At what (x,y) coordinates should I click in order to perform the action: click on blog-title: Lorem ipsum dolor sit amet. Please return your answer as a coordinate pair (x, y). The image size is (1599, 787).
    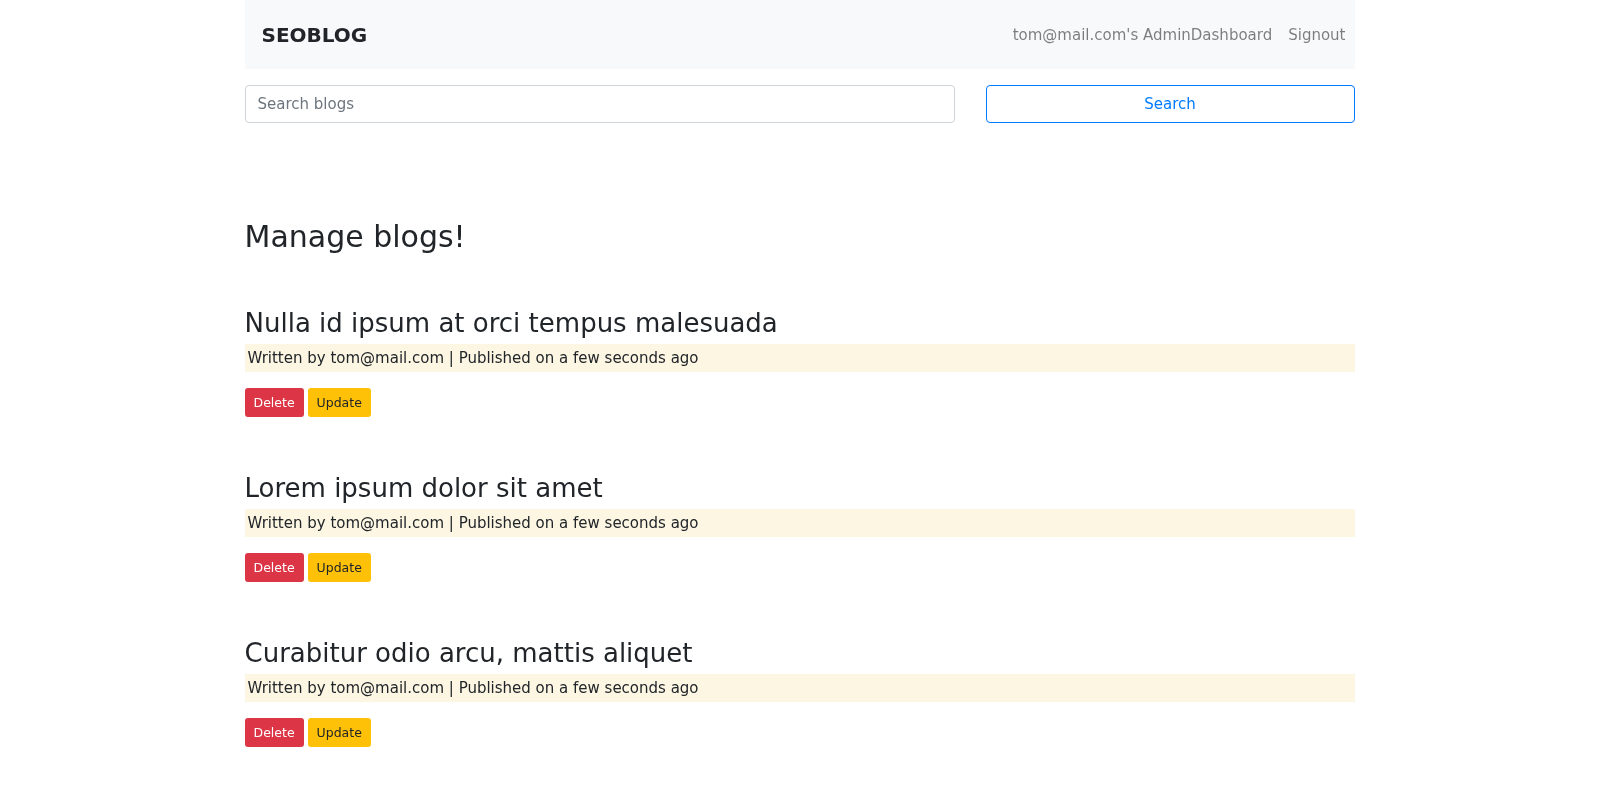
    Looking at the image, I should click on (424, 488).